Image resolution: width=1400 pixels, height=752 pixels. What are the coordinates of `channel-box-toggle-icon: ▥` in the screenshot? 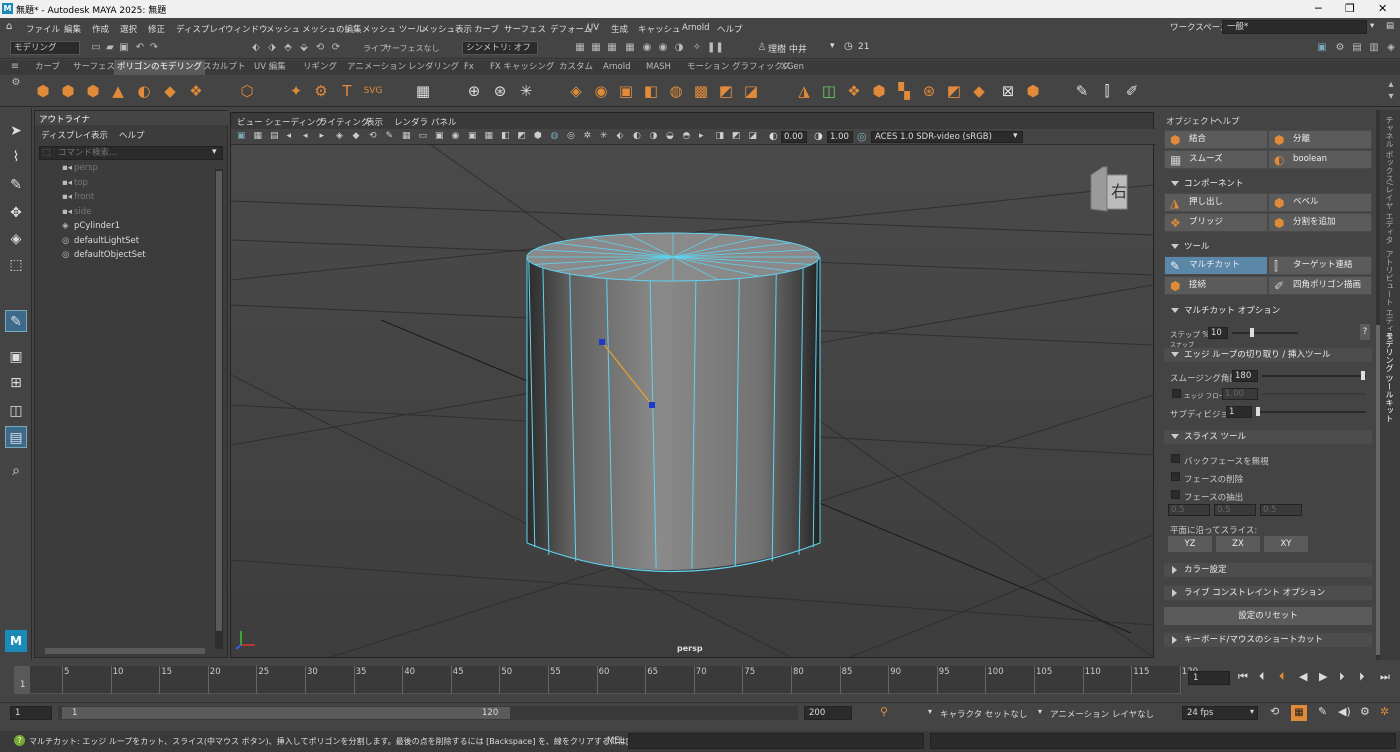 It's located at (1374, 48).